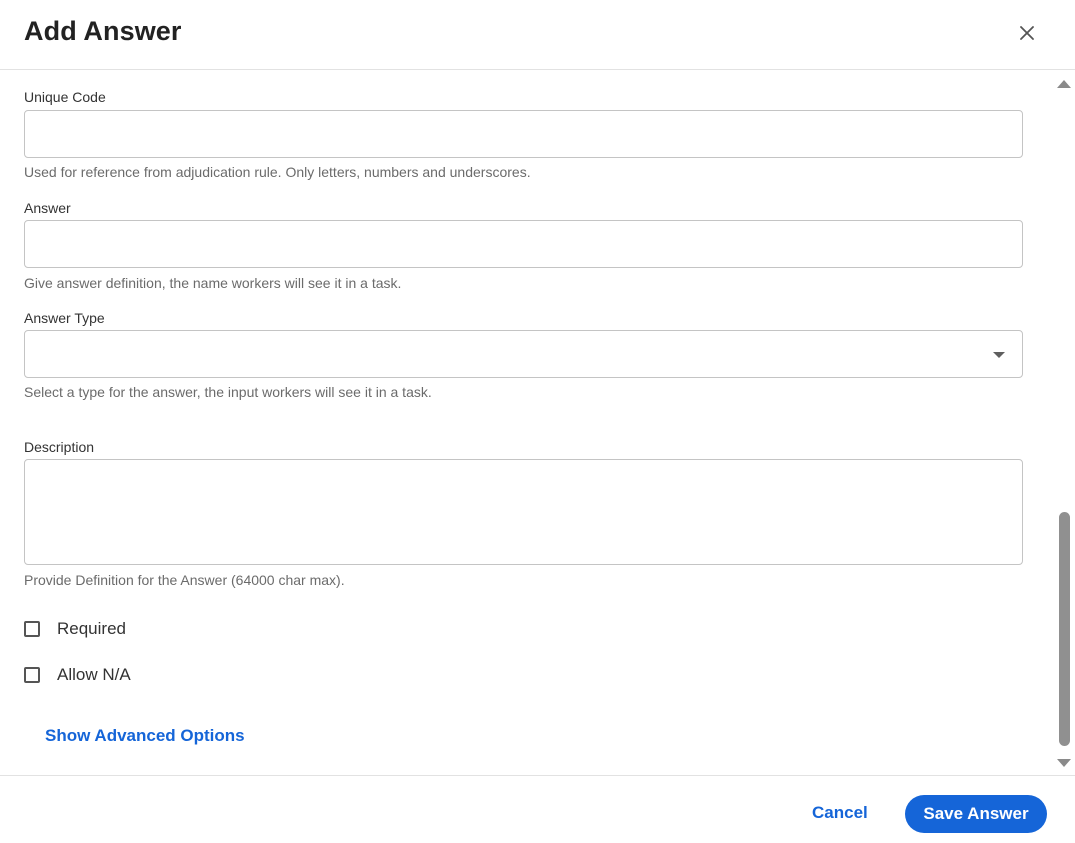 Image resolution: width=1075 pixels, height=843 pixels. Describe the element at coordinates (1065, 423) in the screenshot. I see `vertical-scrollbar` at that location.